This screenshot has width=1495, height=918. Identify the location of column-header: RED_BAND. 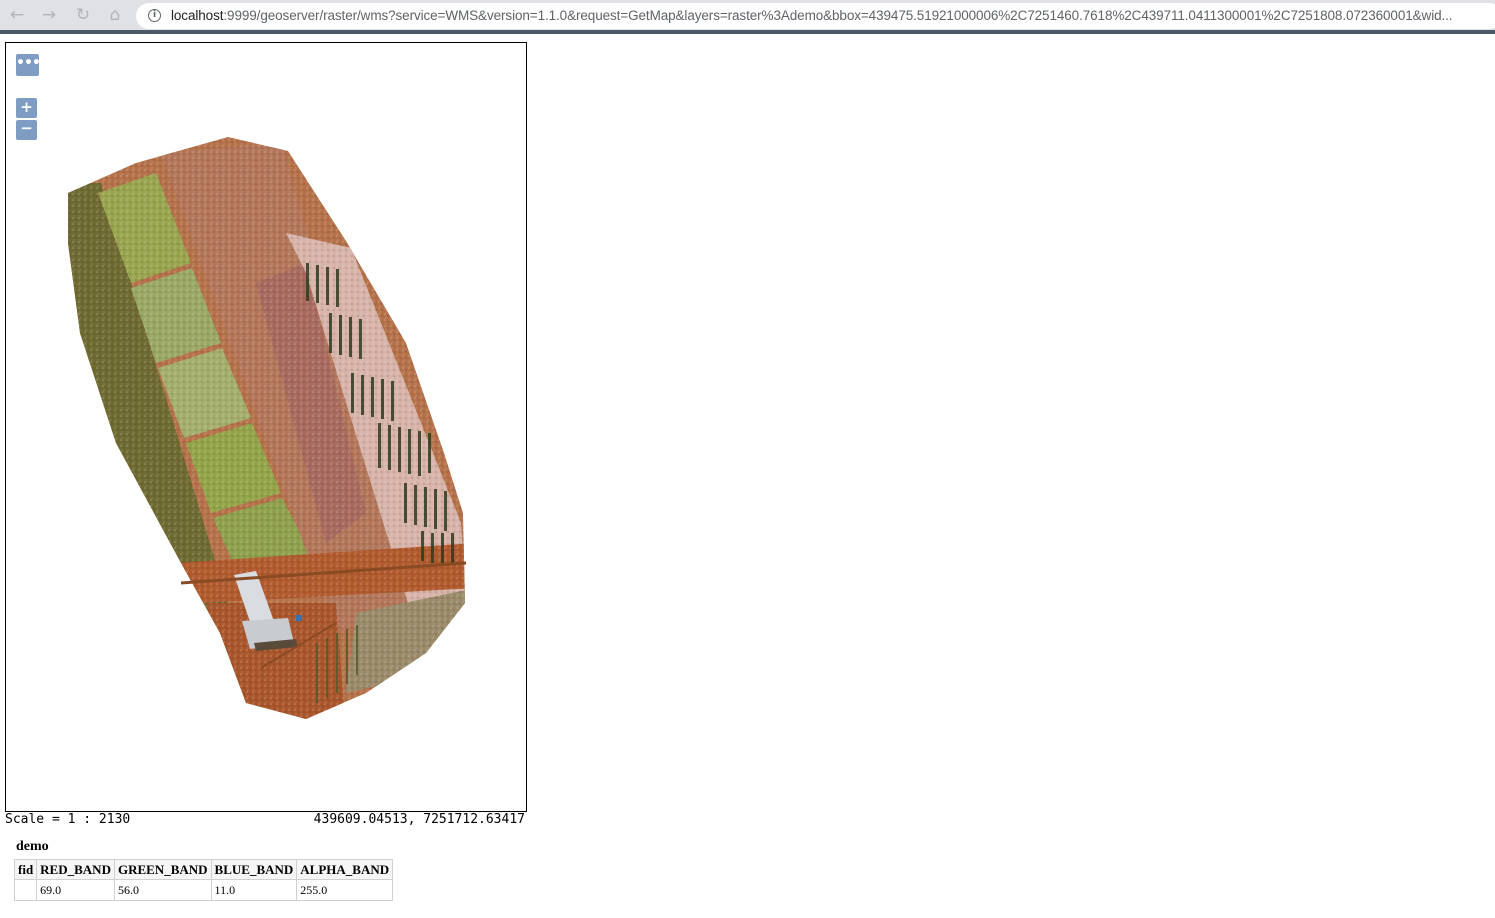
(75, 869).